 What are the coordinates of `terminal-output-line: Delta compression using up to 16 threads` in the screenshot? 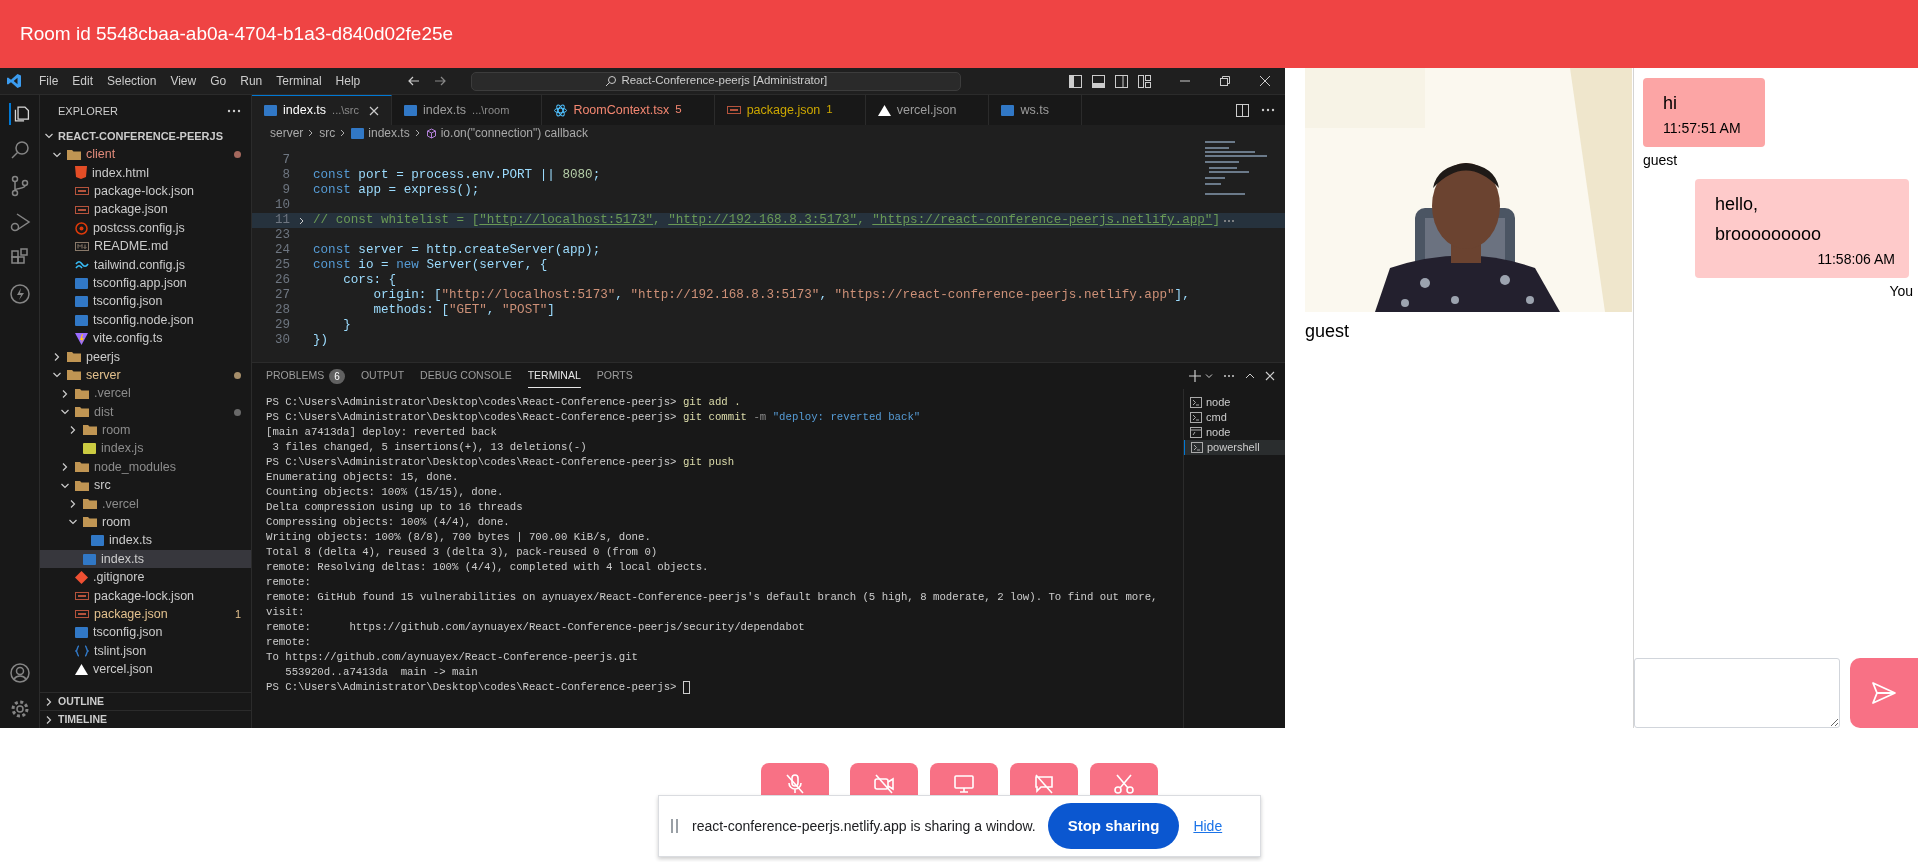 It's located at (395, 507).